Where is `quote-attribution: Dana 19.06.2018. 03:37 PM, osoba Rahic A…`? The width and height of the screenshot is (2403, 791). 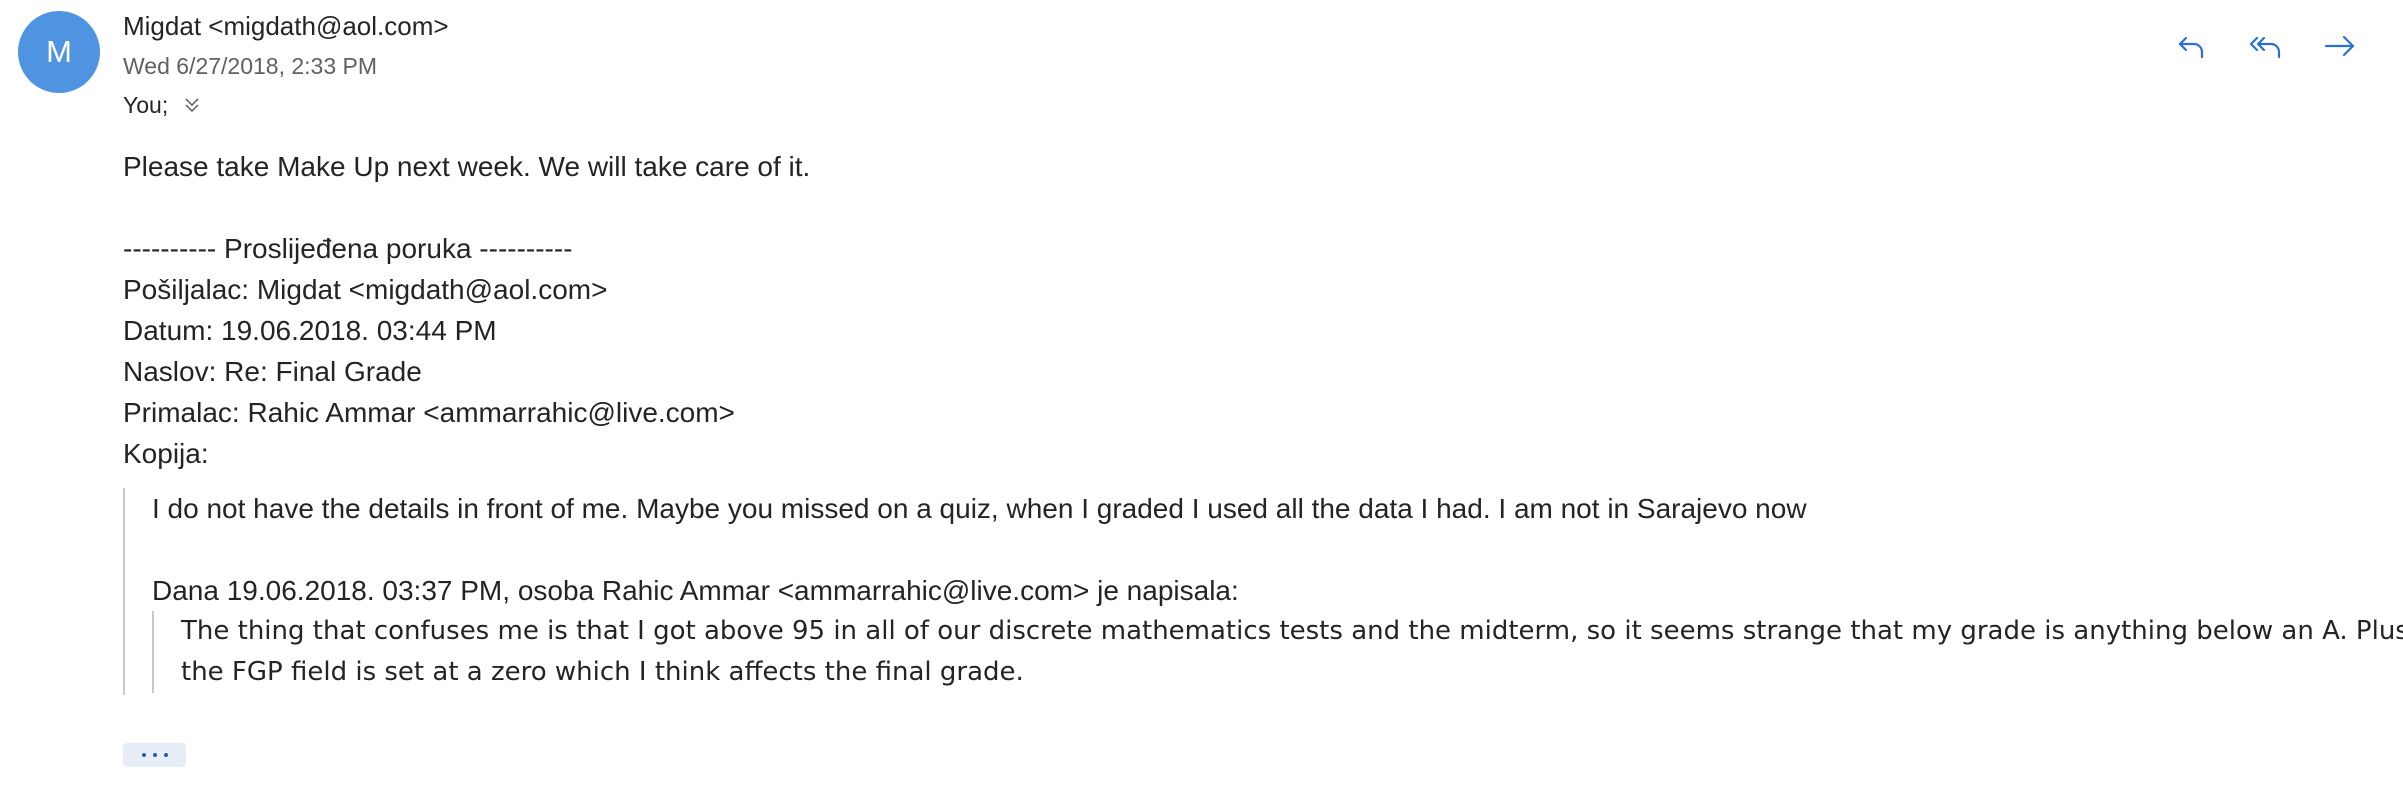 quote-attribution: Dana 19.06.2018. 03:37 PM, osoba Rahic A… is located at coordinates (695, 590).